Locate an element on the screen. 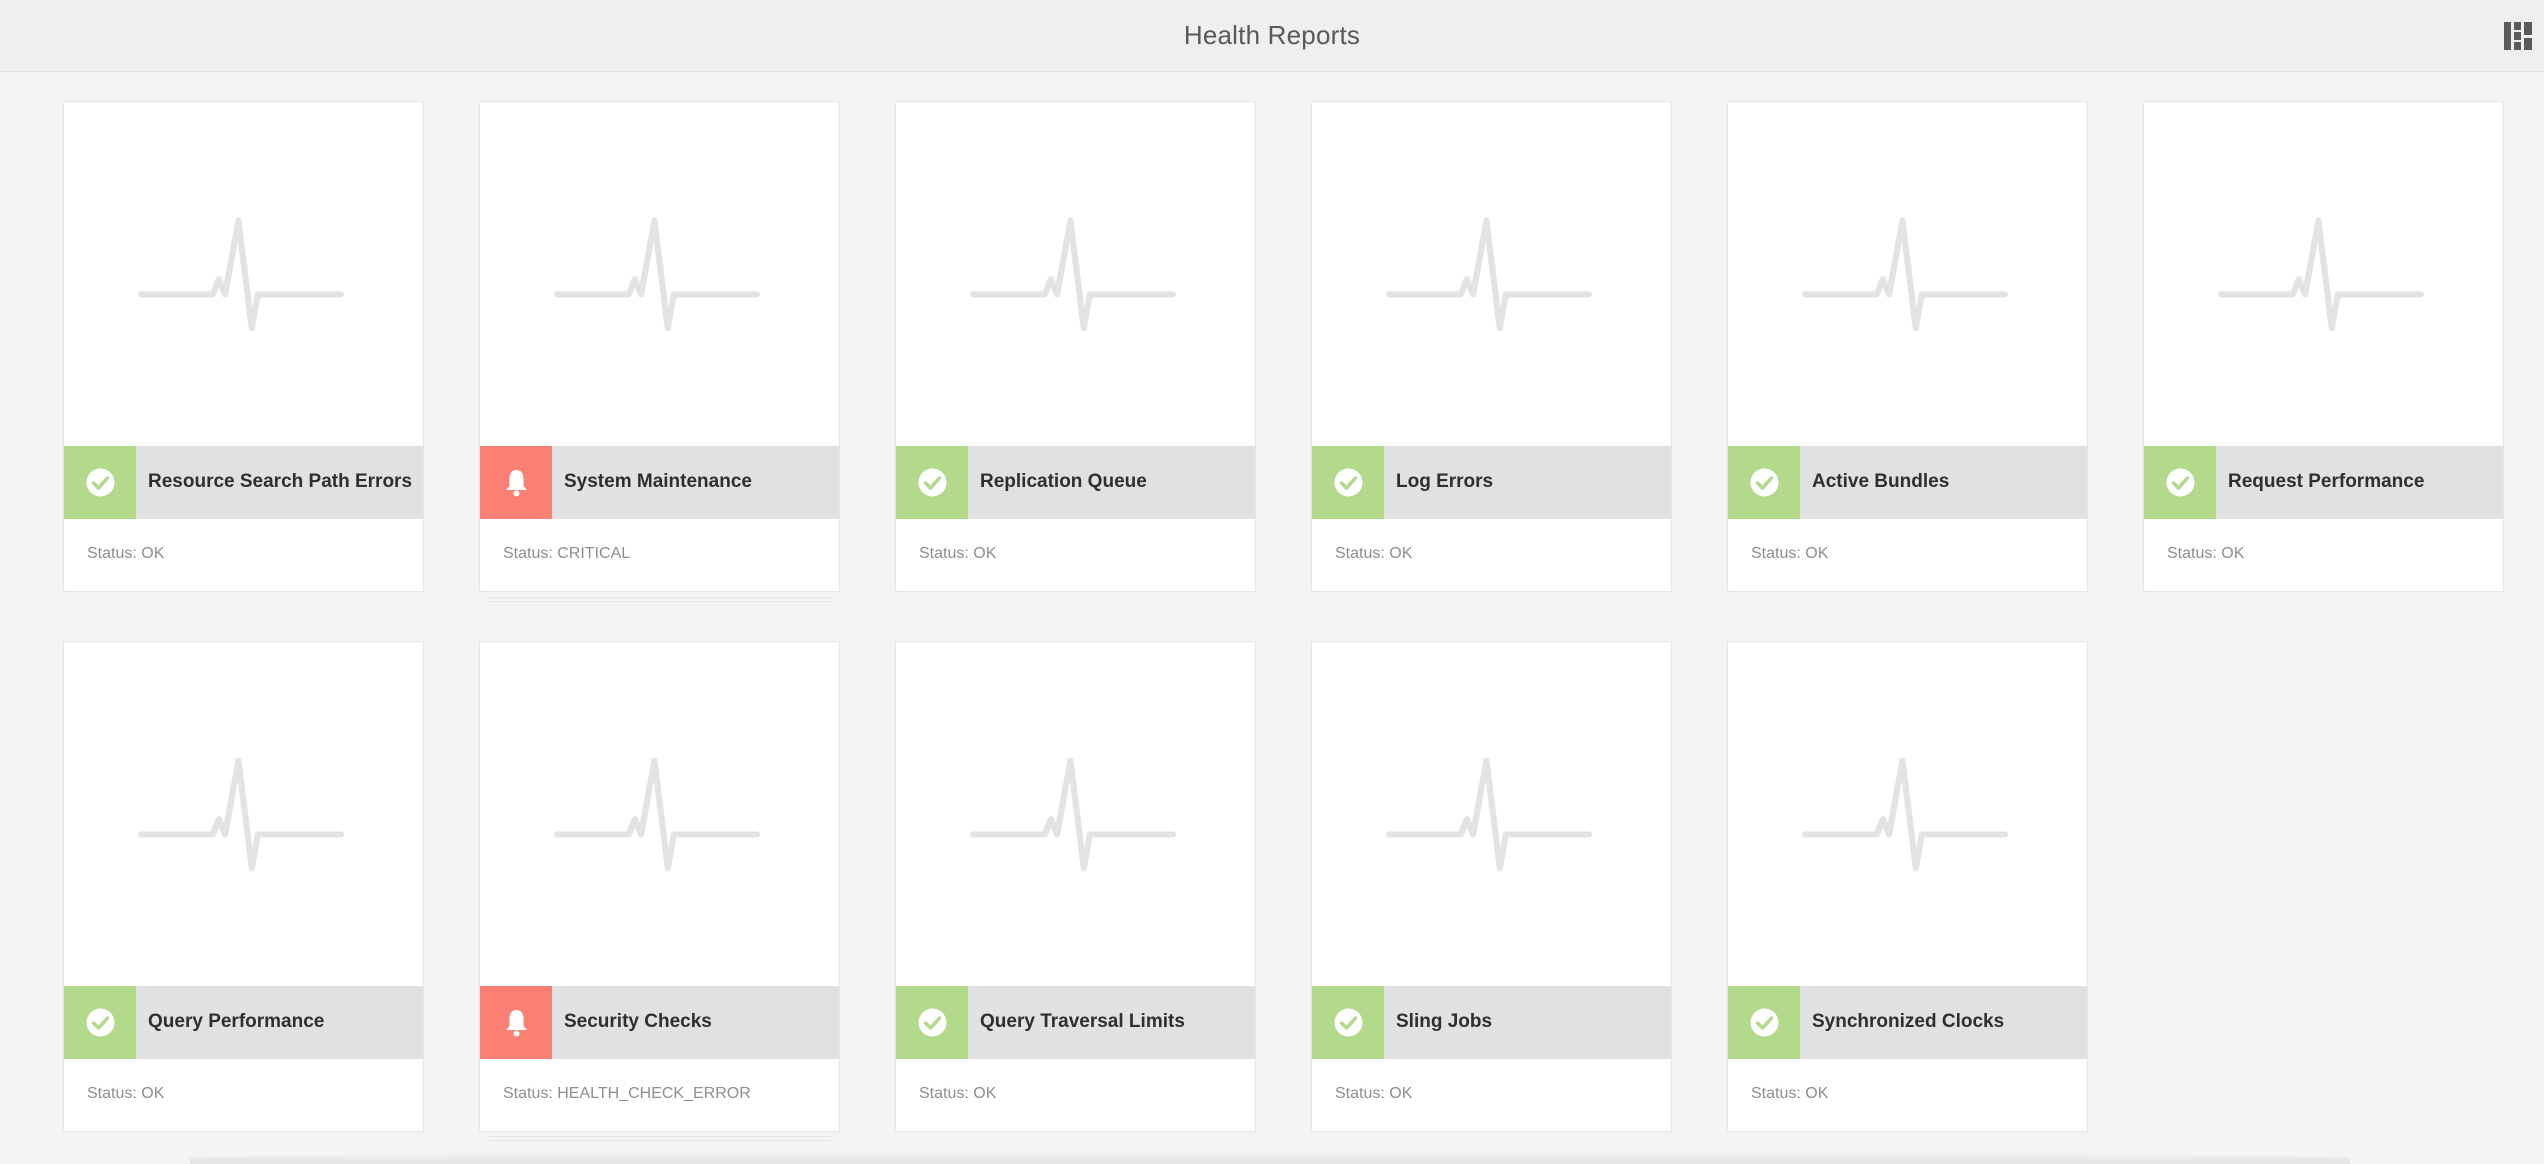  card-title-bar: System Maintenance is located at coordinates (659, 482).